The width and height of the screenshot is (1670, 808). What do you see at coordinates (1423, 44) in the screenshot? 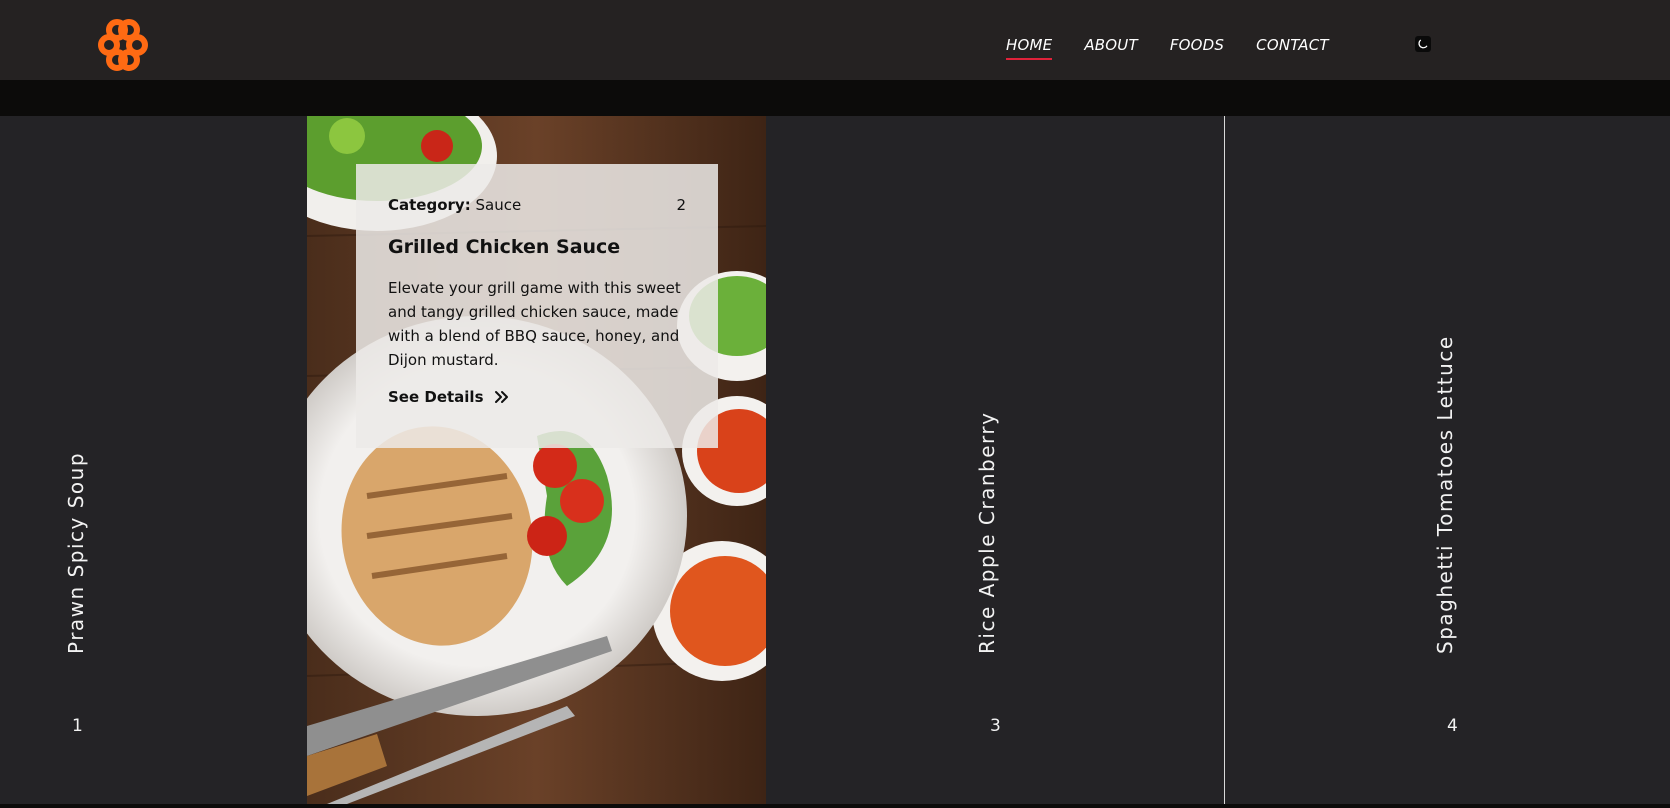
I see `moon-icon` at bounding box center [1423, 44].